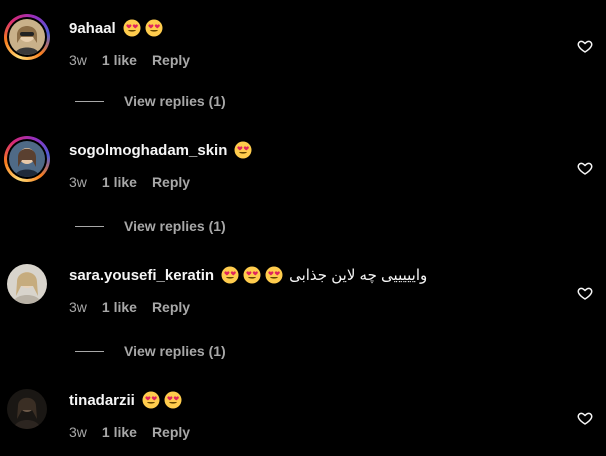  I want to click on username: 9ahaal, so click(92, 28).